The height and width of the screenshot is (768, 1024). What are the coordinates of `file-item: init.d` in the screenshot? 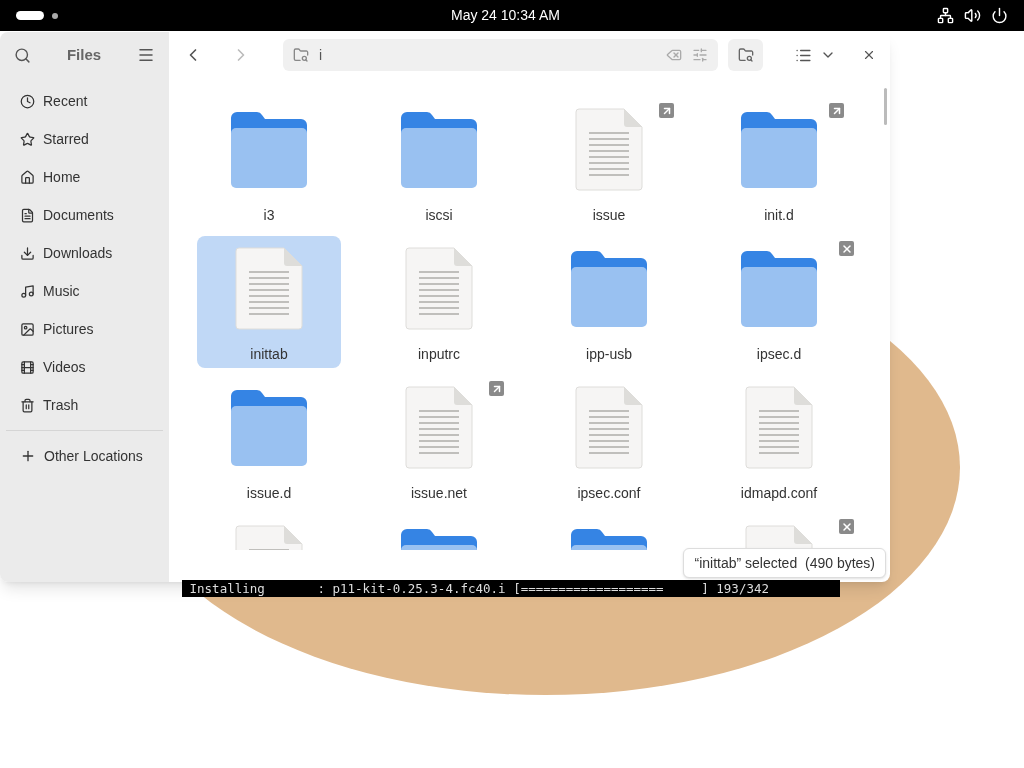 It's located at (779, 163).